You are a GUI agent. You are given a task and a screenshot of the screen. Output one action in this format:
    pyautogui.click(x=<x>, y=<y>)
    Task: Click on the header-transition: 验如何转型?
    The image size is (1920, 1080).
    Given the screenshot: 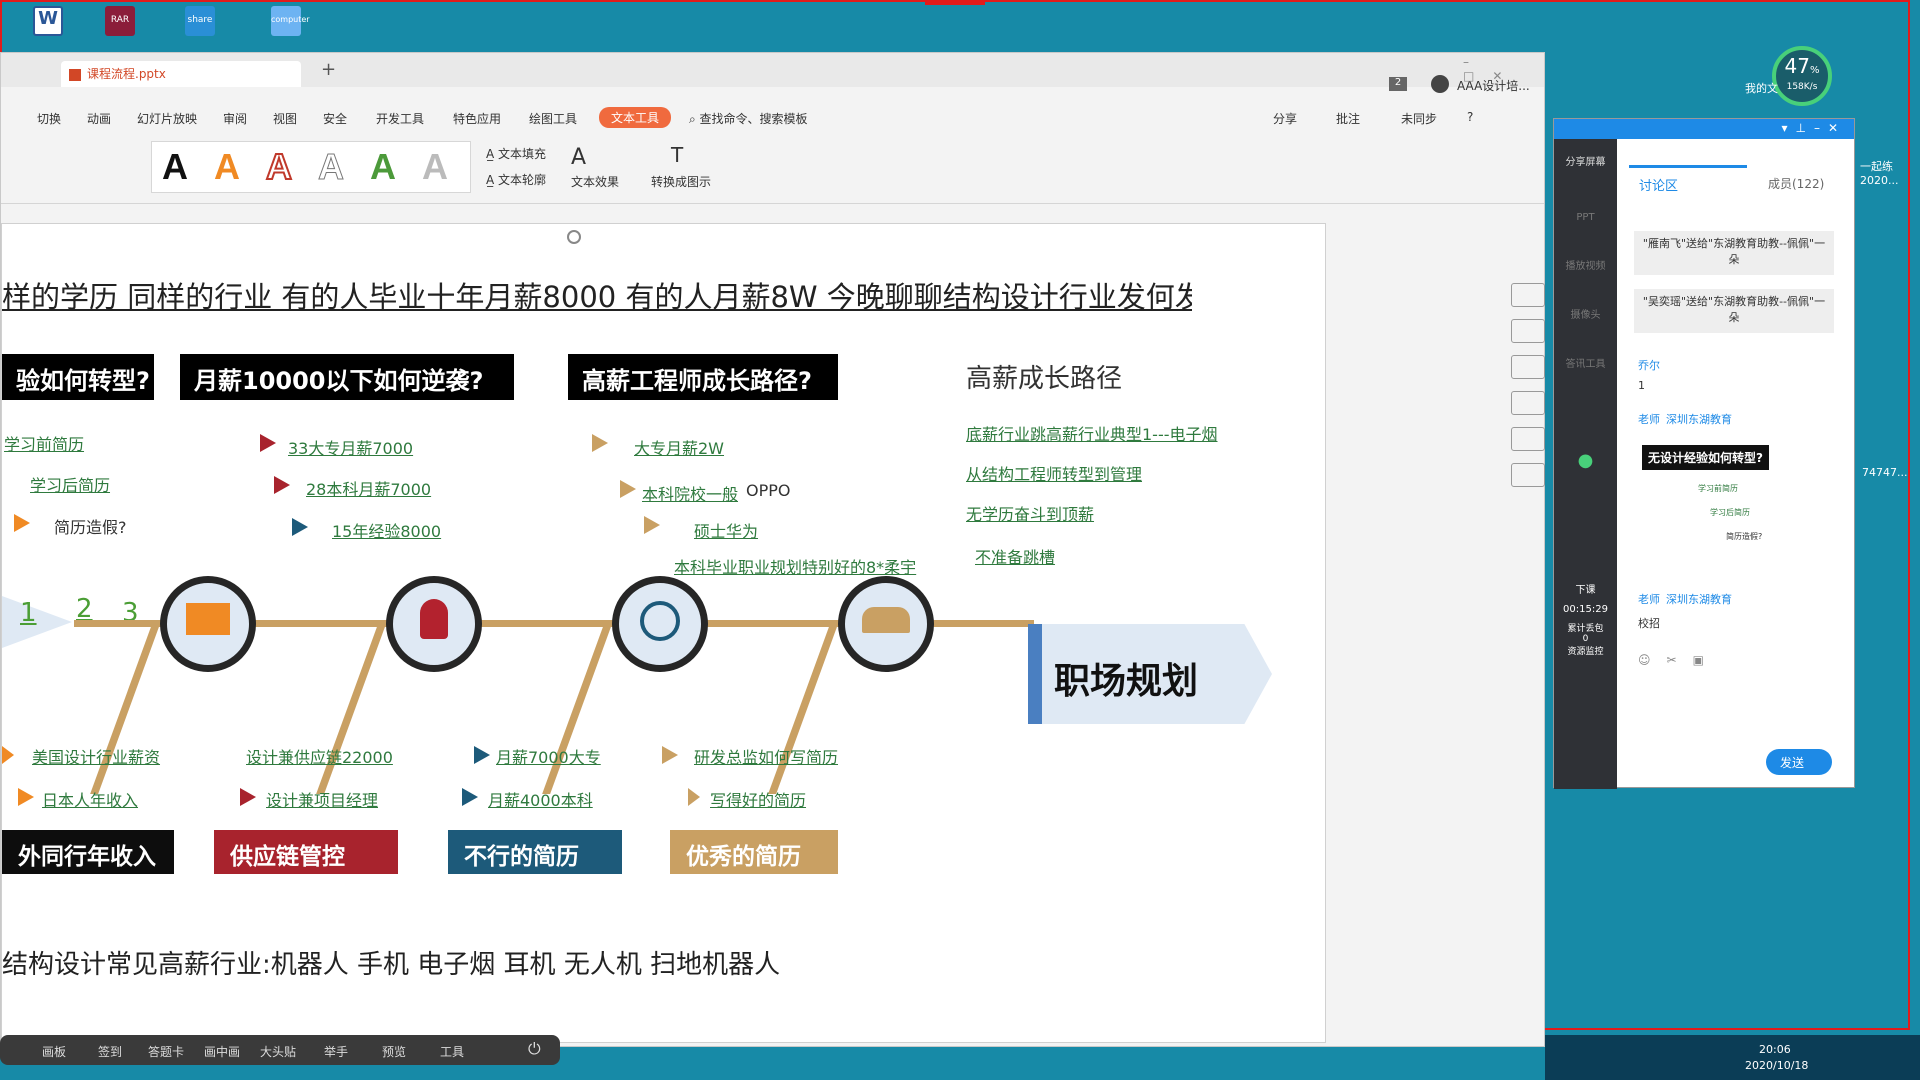 What is the action you would take?
    pyautogui.click(x=78, y=377)
    